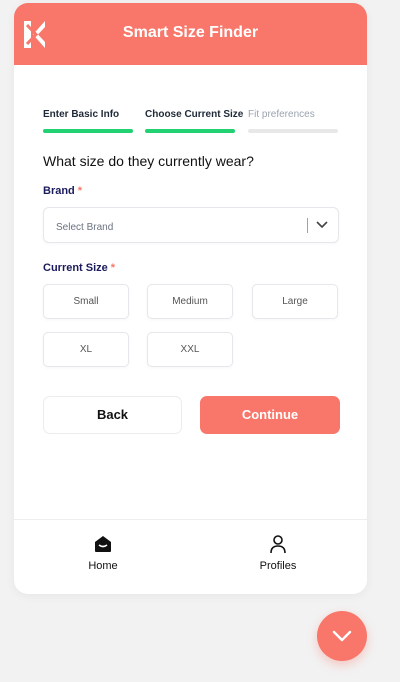 This screenshot has height=682, width=400. What do you see at coordinates (295, 301) in the screenshot?
I see `size-option-large: Large` at bounding box center [295, 301].